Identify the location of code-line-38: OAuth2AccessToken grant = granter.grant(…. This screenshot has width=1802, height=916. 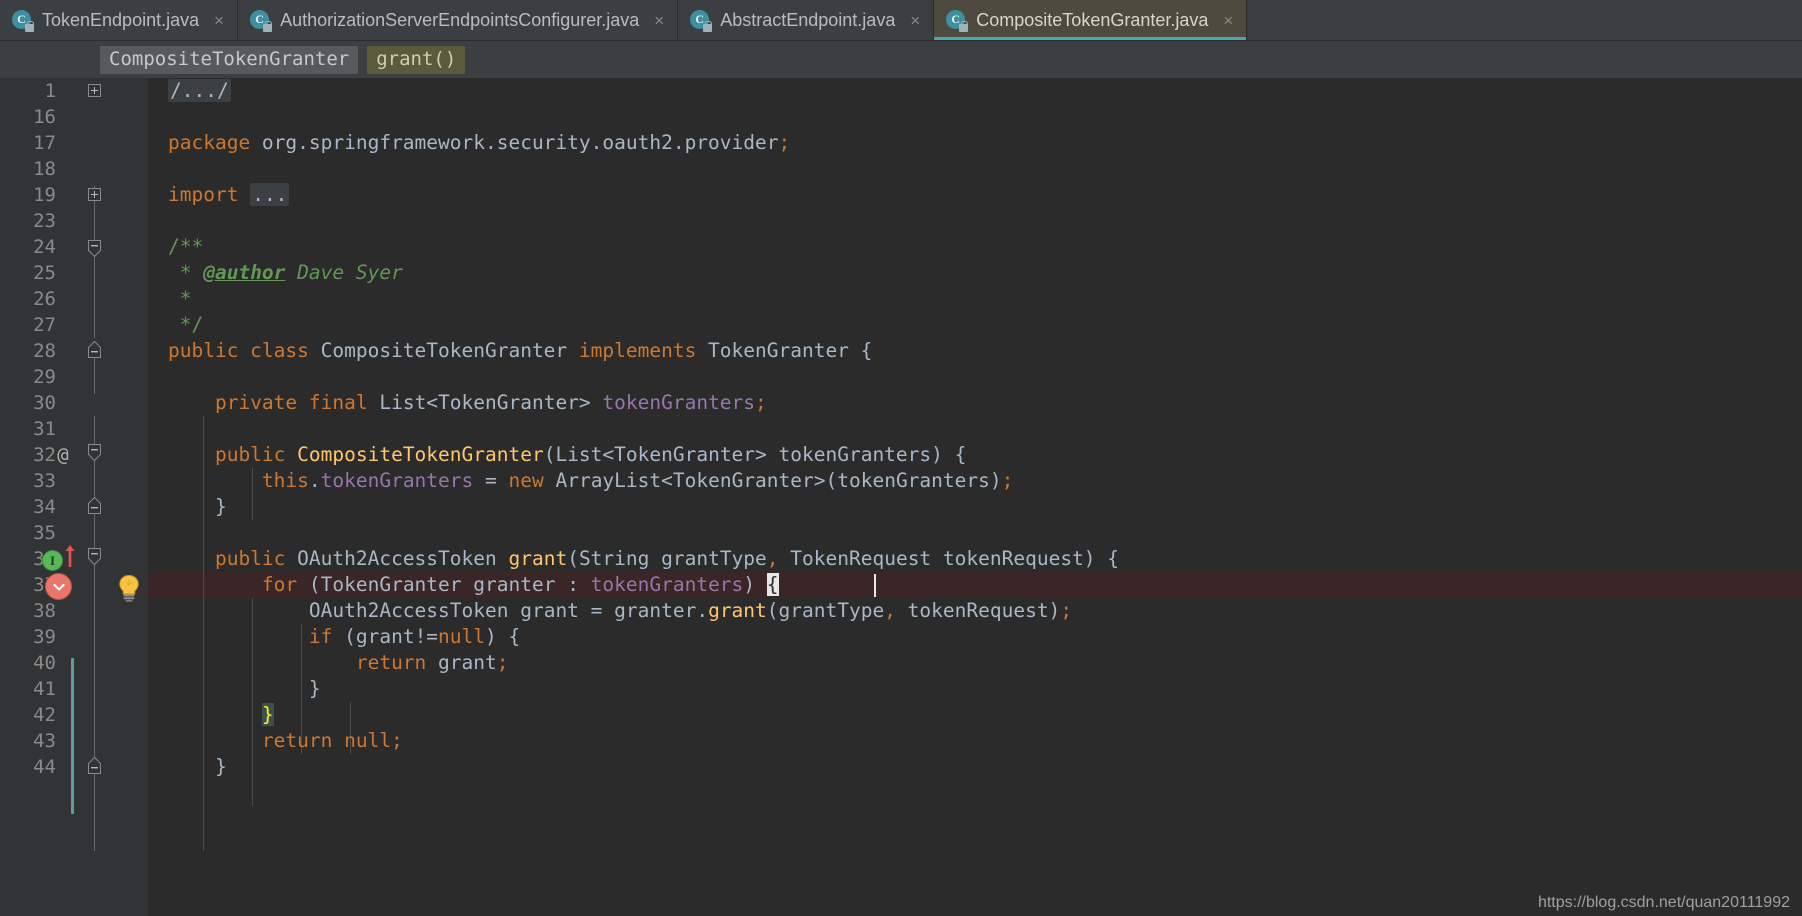
(620, 611).